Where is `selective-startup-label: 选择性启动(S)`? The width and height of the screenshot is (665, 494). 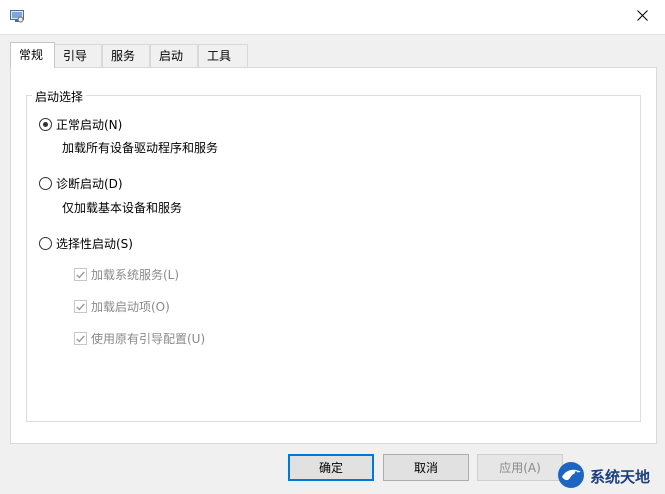 selective-startup-label: 选择性启动(S) is located at coordinates (94, 244).